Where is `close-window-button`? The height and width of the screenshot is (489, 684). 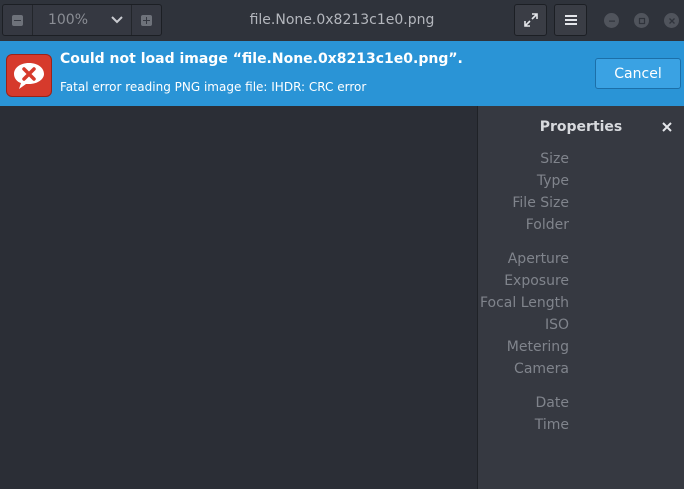 close-window-button is located at coordinates (671, 20).